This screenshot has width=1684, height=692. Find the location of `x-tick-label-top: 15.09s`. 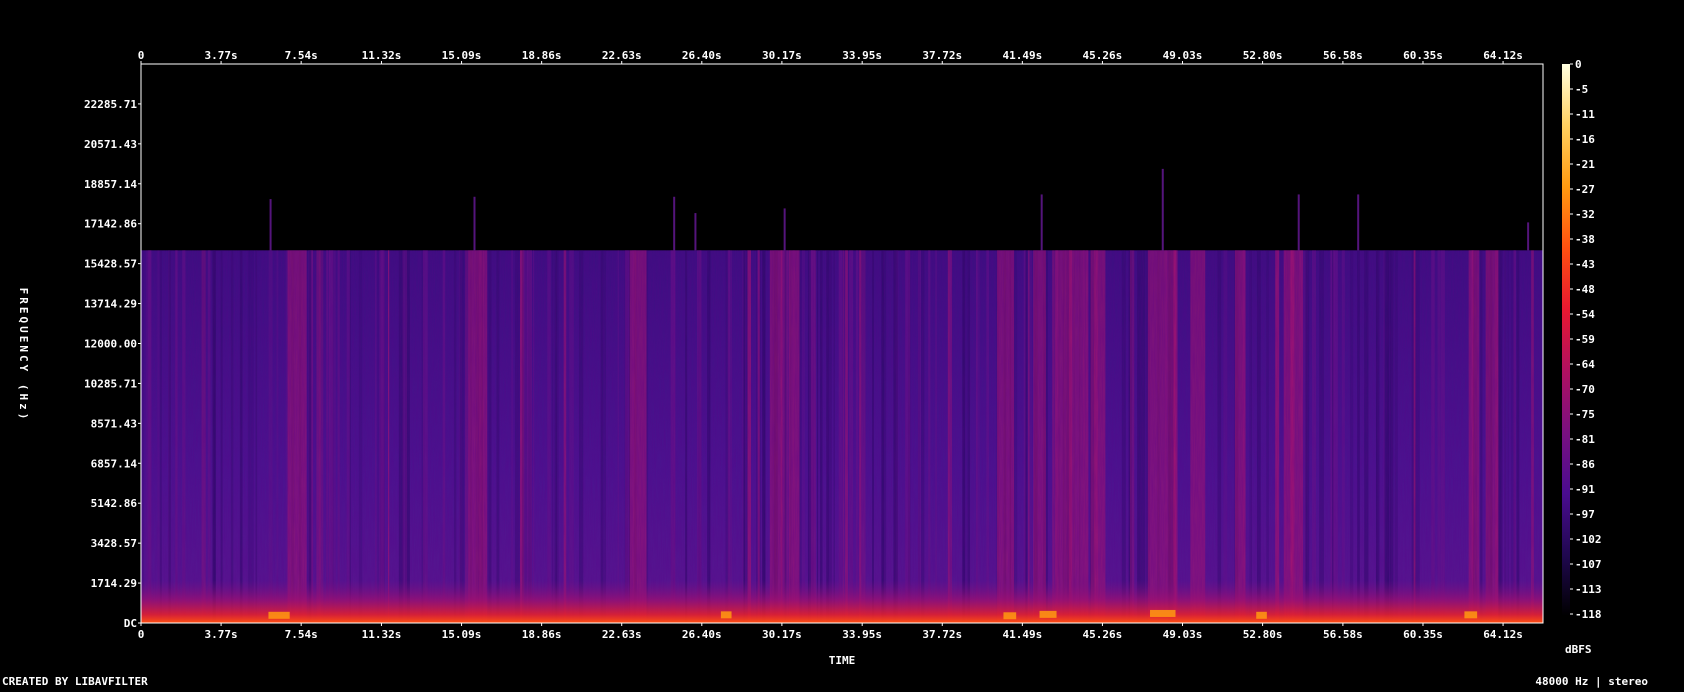

x-tick-label-top: 15.09s is located at coordinates (462, 55).